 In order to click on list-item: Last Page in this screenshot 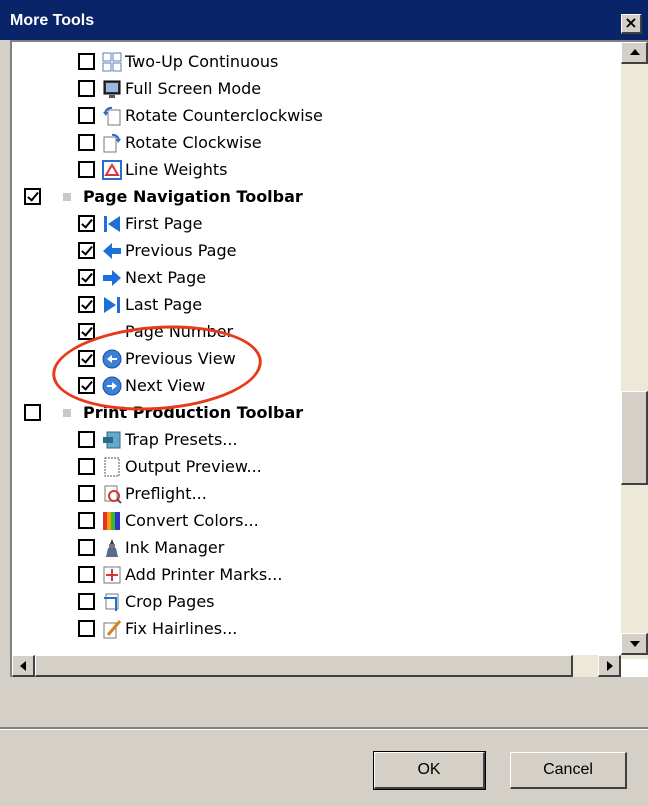, I will do `click(140, 304)`.